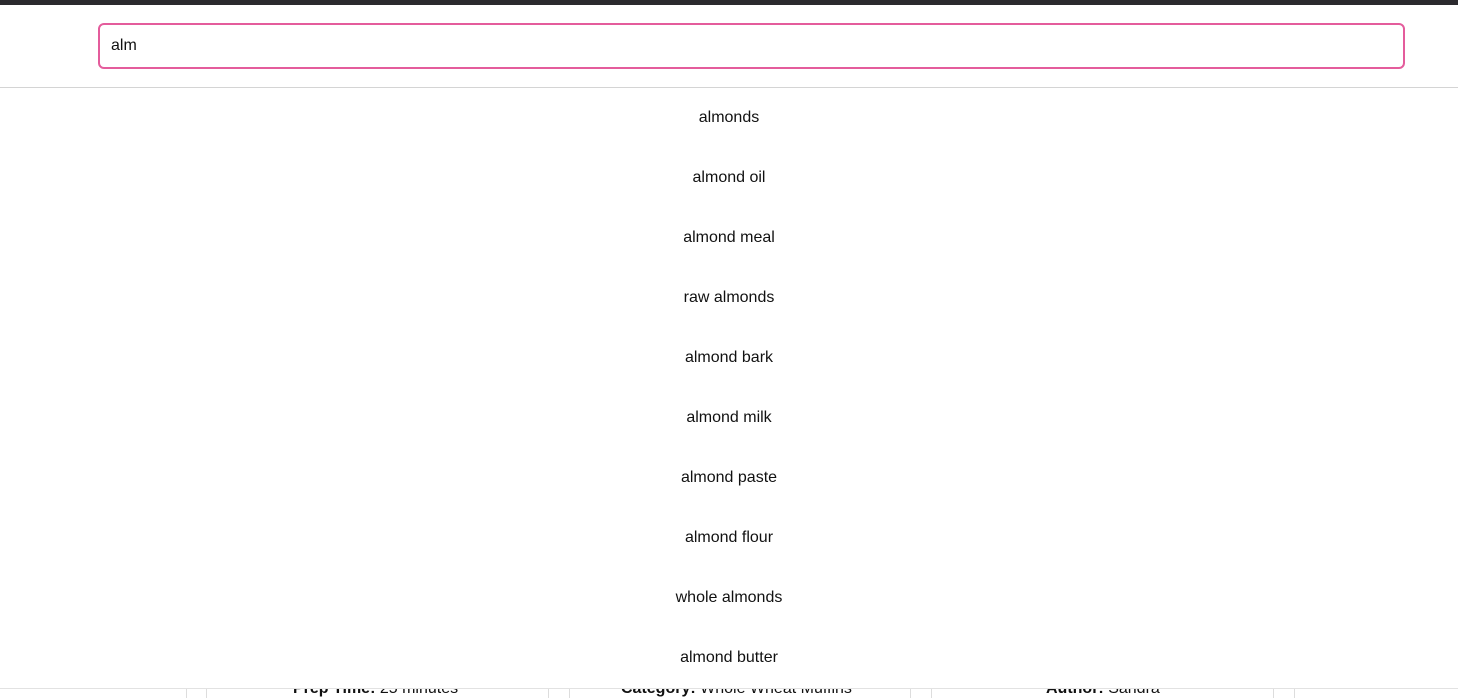  I want to click on prep-time-label: Prep Time:, so click(334, 692).